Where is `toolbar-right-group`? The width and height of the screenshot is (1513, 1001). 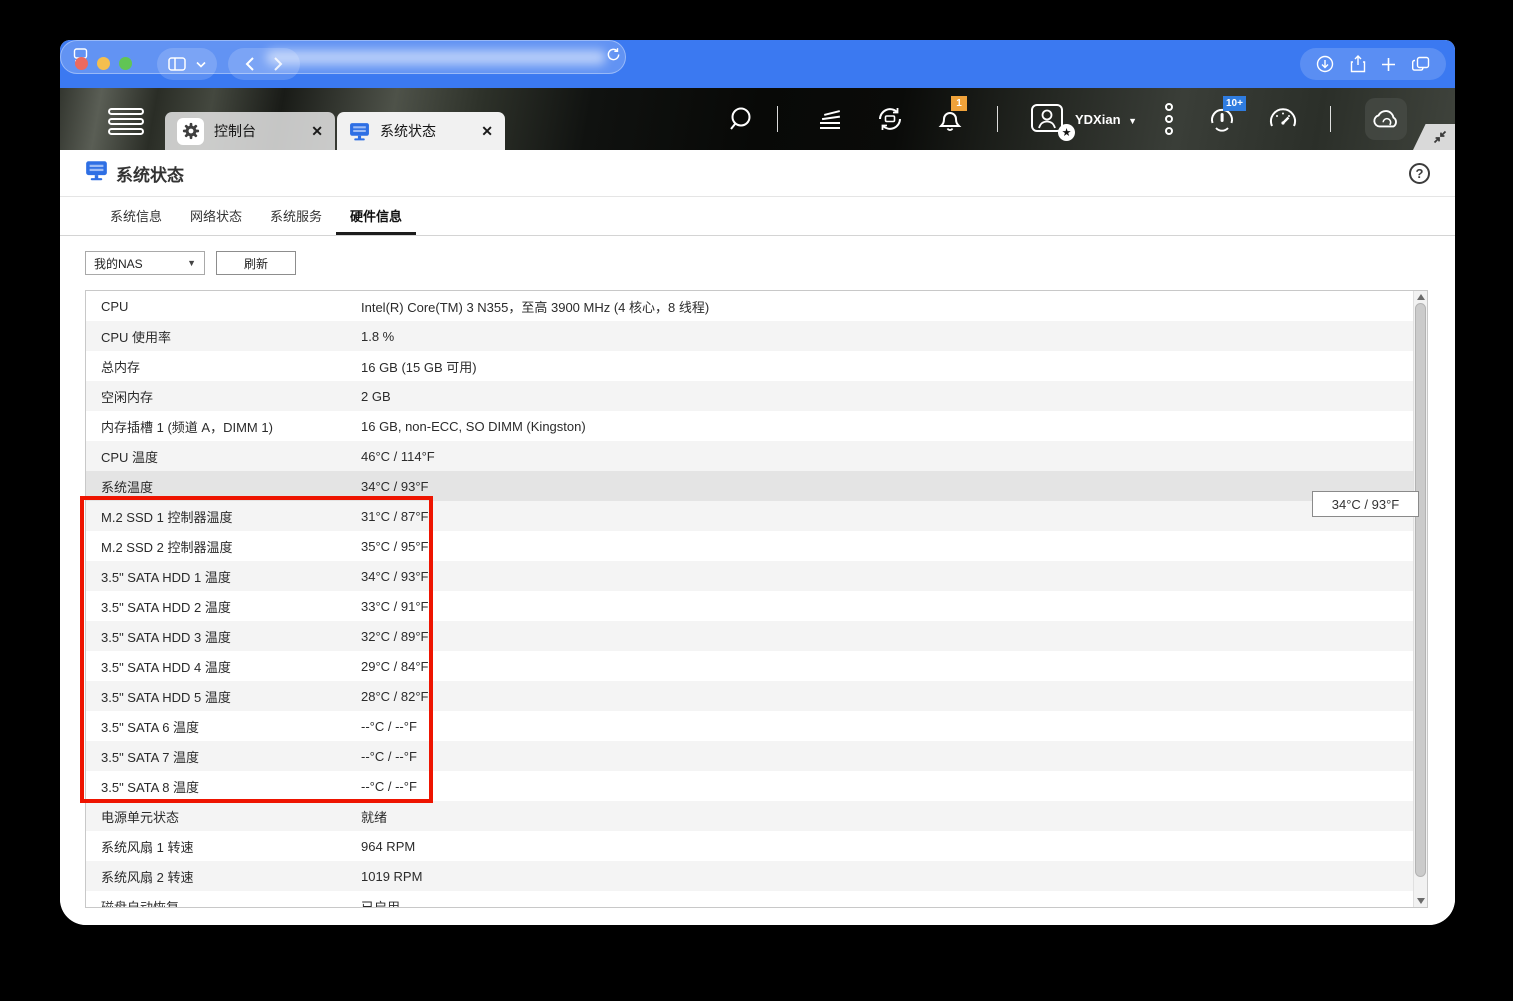
toolbar-right-group is located at coordinates (1373, 64).